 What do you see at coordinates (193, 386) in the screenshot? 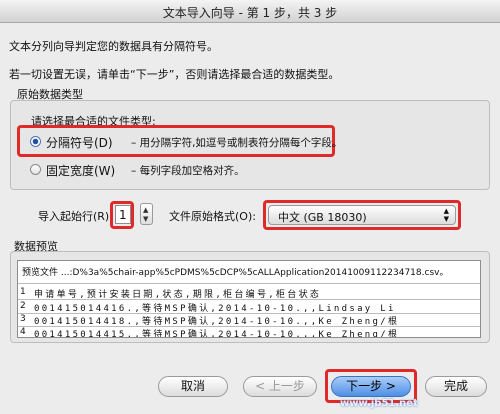
I see `cancel-button: 取消` at bounding box center [193, 386].